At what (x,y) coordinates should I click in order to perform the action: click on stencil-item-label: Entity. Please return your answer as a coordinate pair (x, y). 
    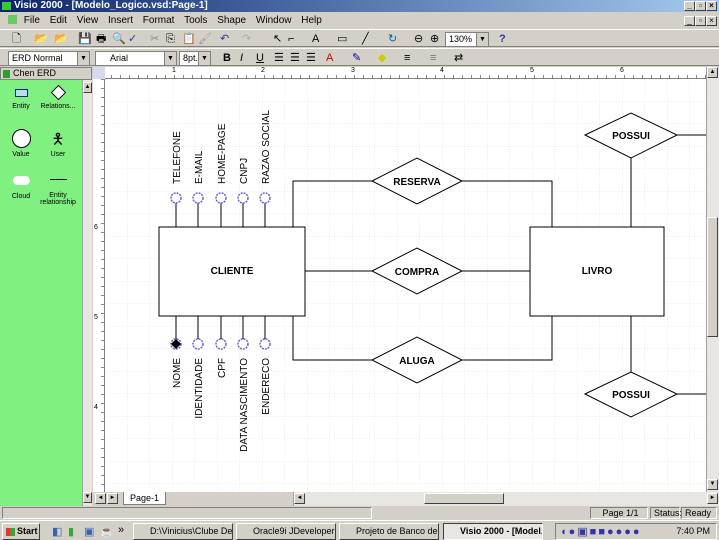
    Looking at the image, I should click on (21, 106).